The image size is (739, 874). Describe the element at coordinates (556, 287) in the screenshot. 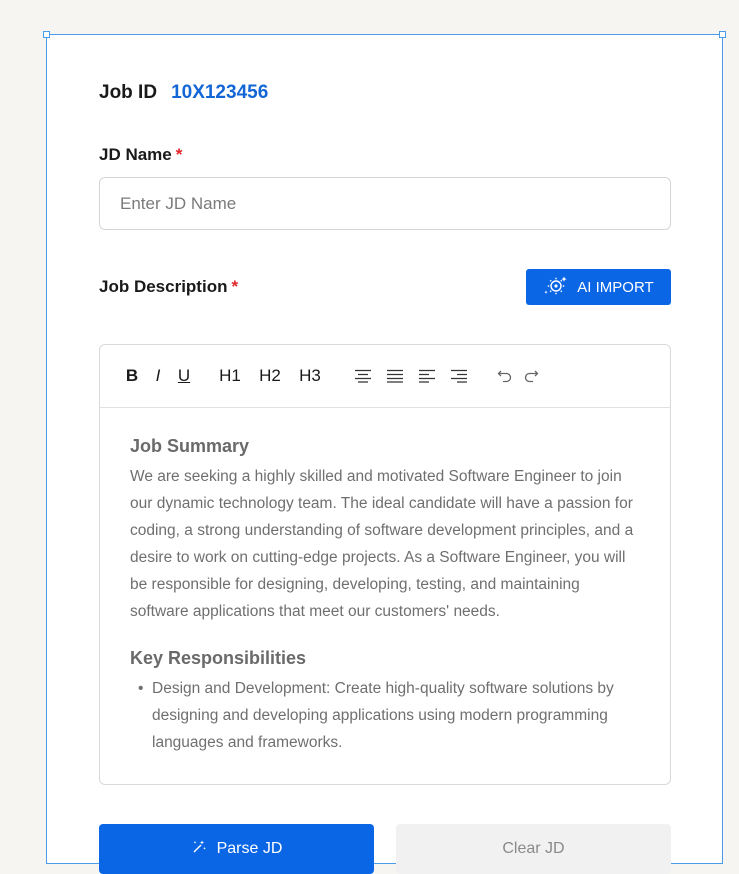

I see `ai-sparkle-icon` at that location.